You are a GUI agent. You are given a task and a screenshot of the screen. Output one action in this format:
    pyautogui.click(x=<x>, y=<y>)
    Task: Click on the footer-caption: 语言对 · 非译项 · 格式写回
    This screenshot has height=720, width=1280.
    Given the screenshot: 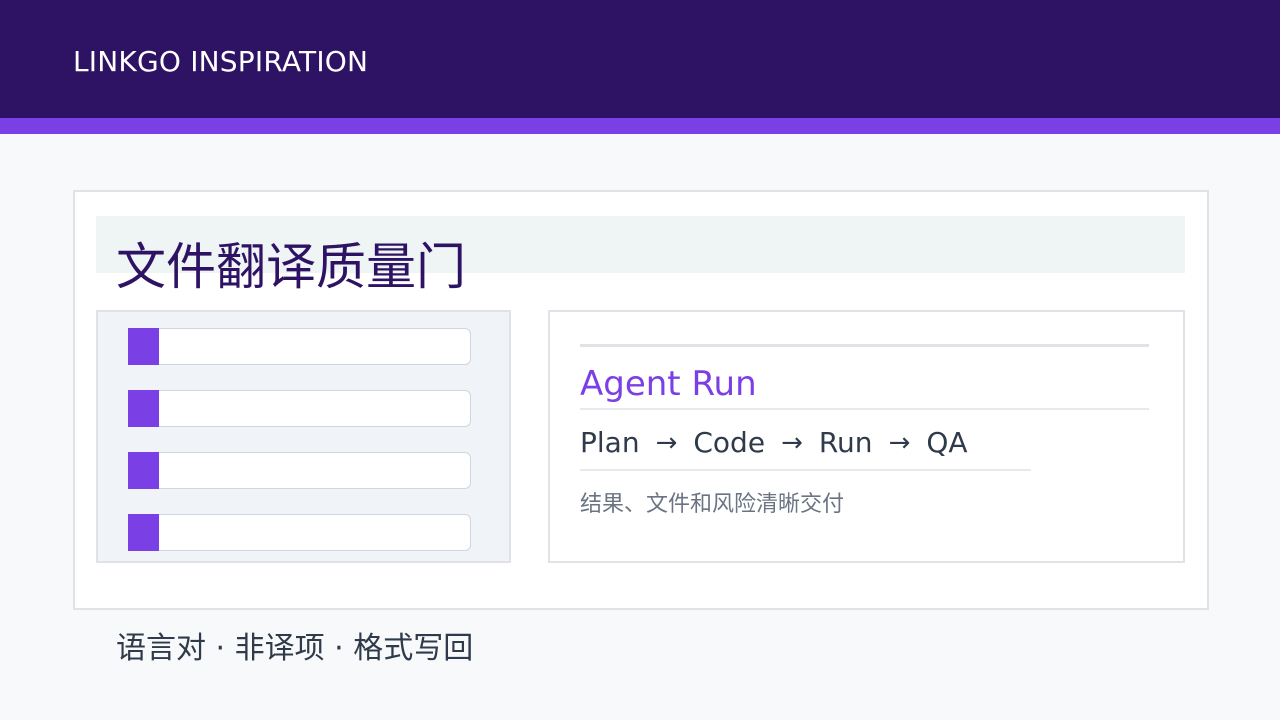 What is the action you would take?
    pyautogui.click(x=295, y=648)
    